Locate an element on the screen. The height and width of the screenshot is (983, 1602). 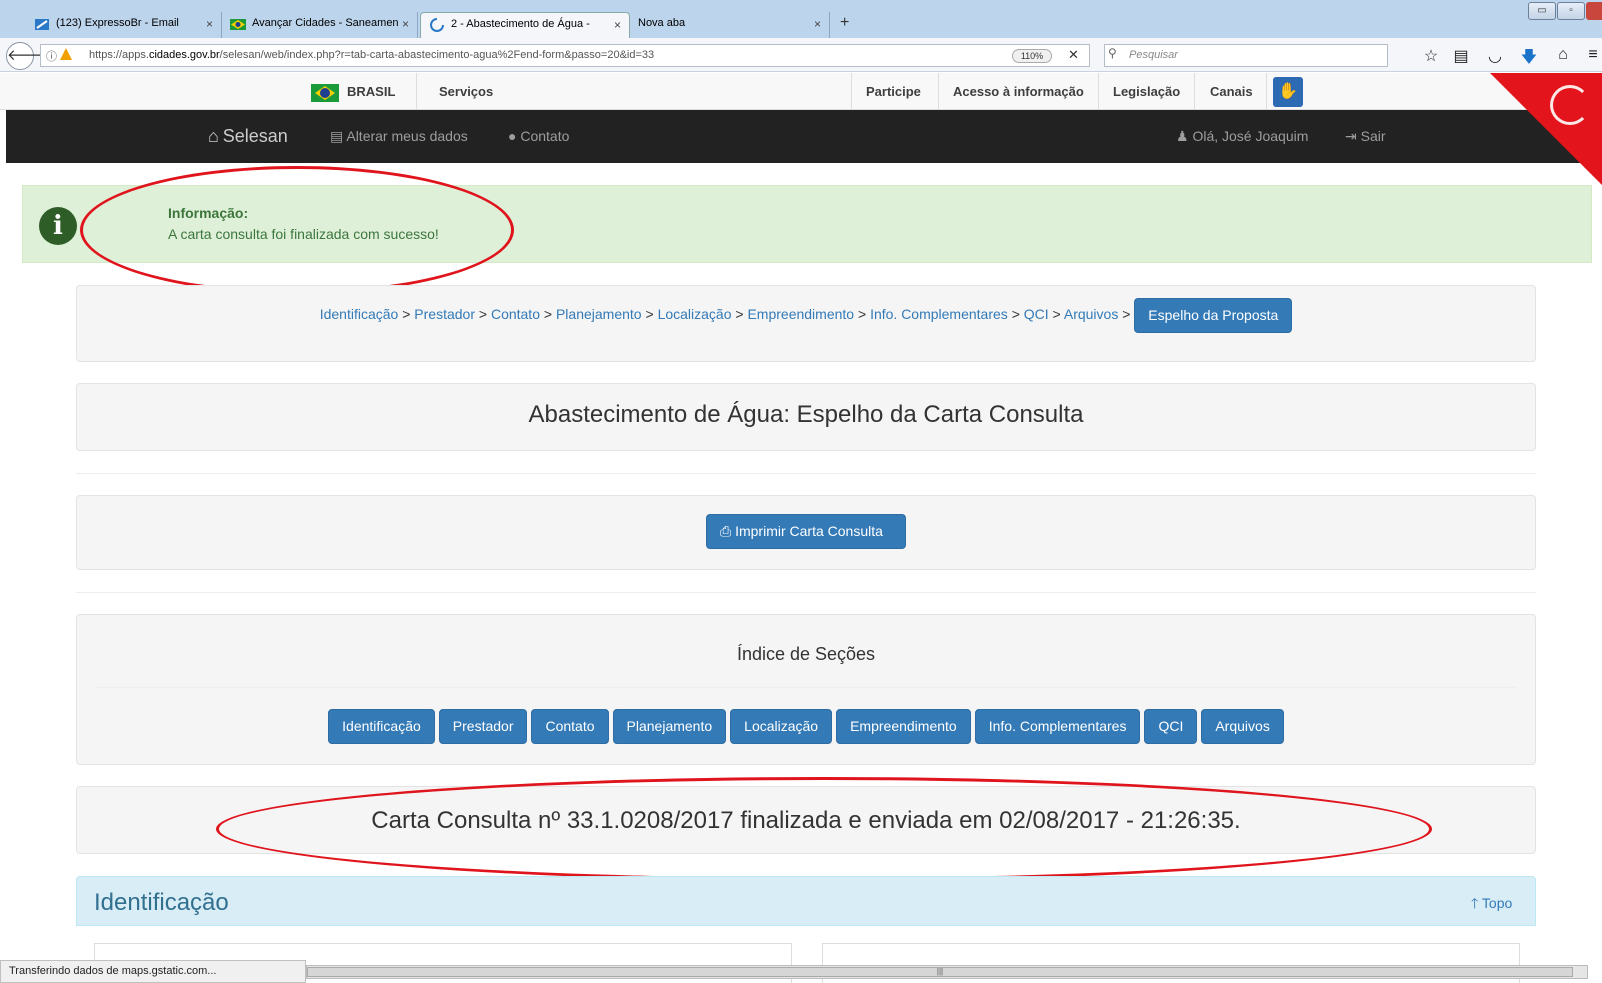
identificacao-panel-heading is located at coordinates (806, 901).